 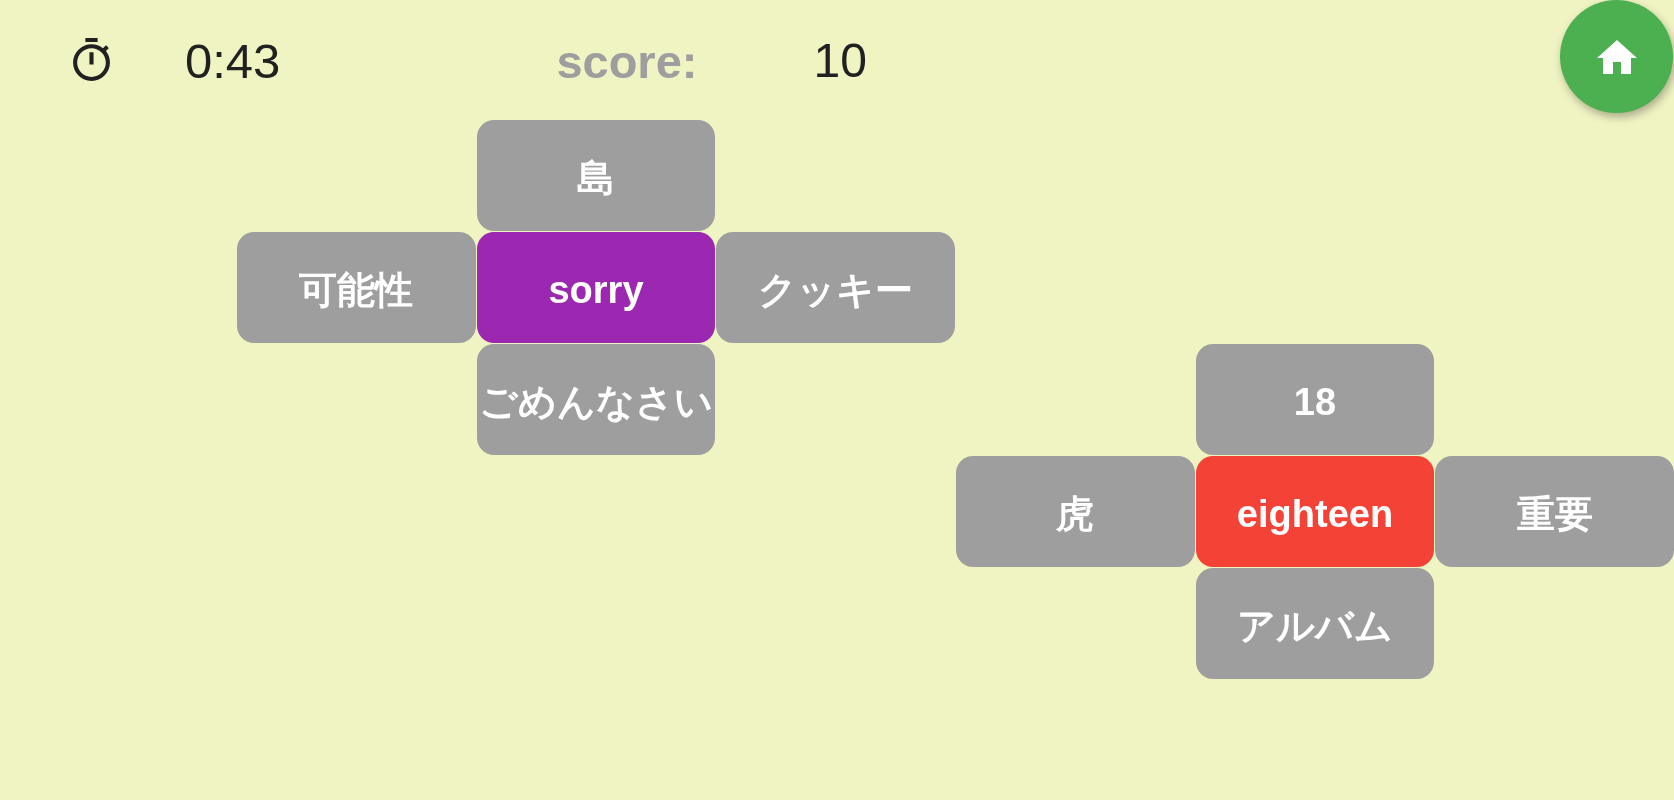 I want to click on home-icon, so click(x=1616, y=56).